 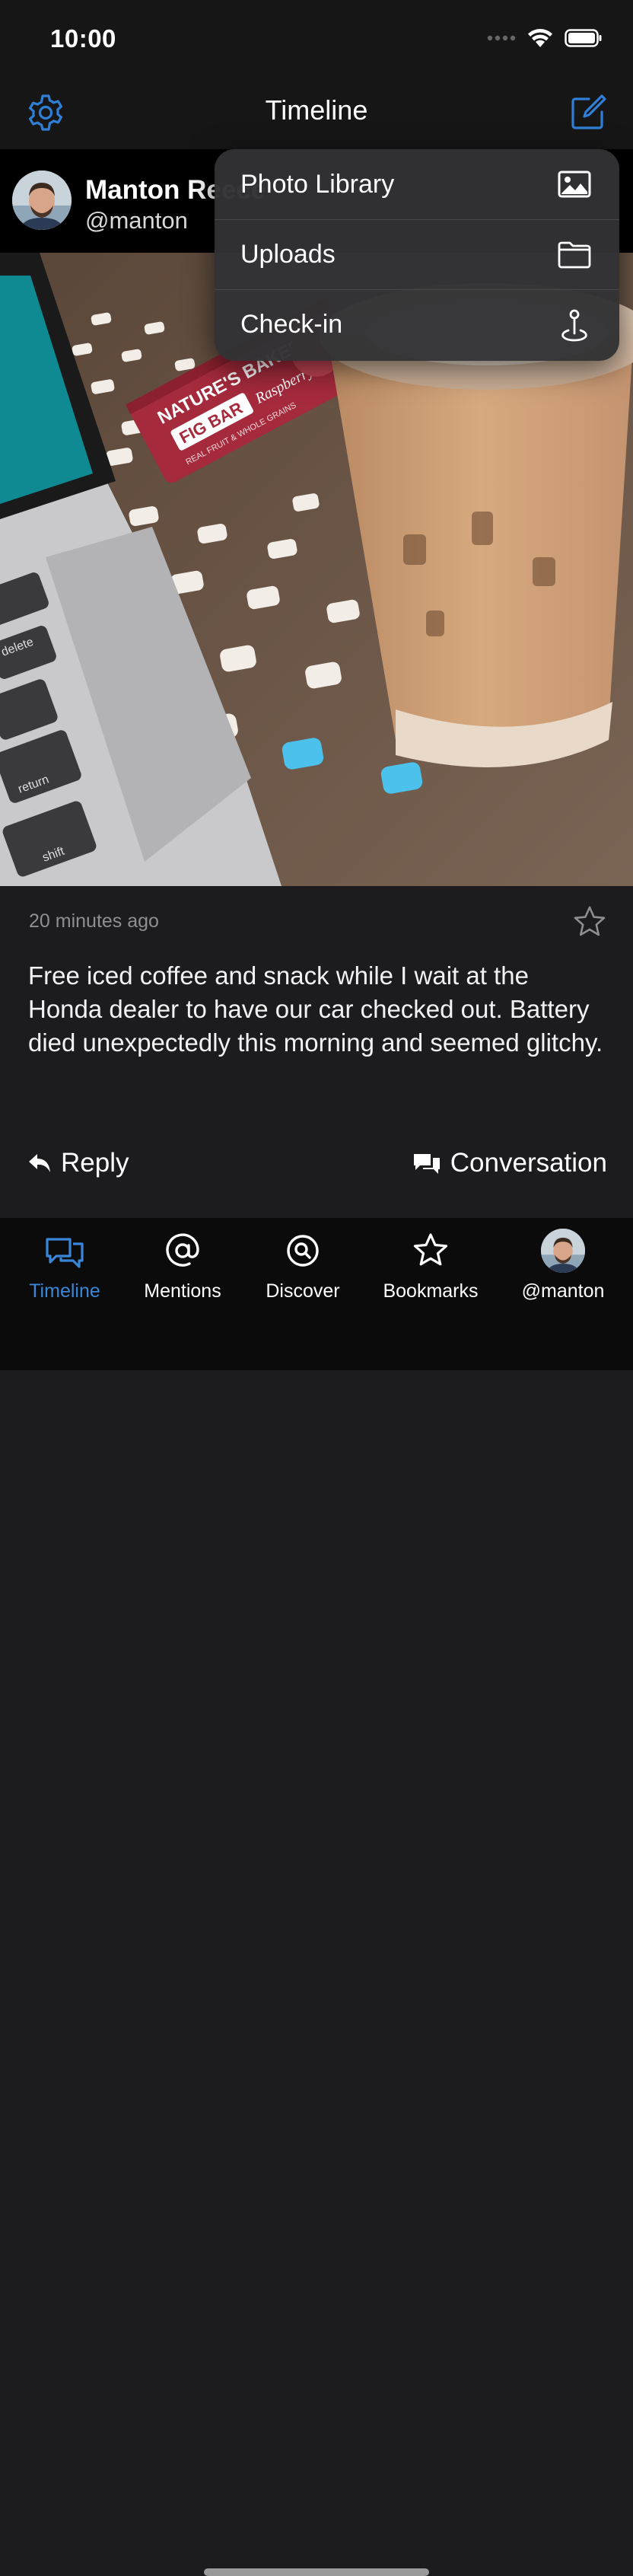 What do you see at coordinates (431, 1291) in the screenshot?
I see `tab-label: Bookmarks` at bounding box center [431, 1291].